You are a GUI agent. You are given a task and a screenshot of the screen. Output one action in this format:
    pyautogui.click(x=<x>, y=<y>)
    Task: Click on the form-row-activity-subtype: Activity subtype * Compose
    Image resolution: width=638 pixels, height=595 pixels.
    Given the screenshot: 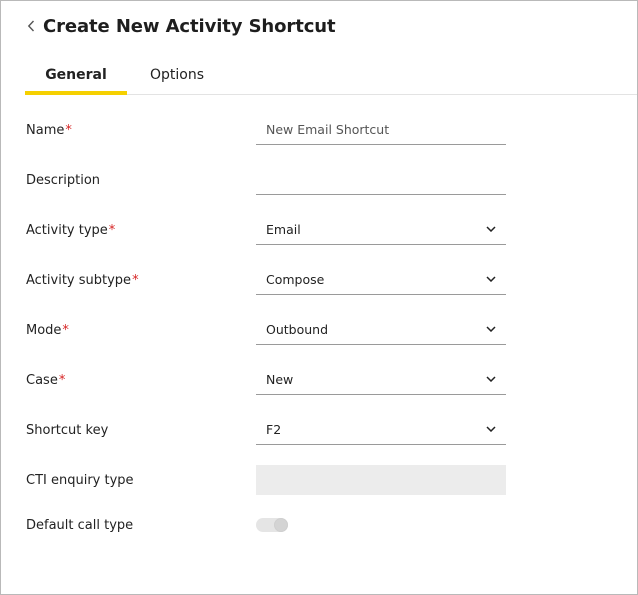 What is the action you would take?
    pyautogui.click(x=266, y=280)
    